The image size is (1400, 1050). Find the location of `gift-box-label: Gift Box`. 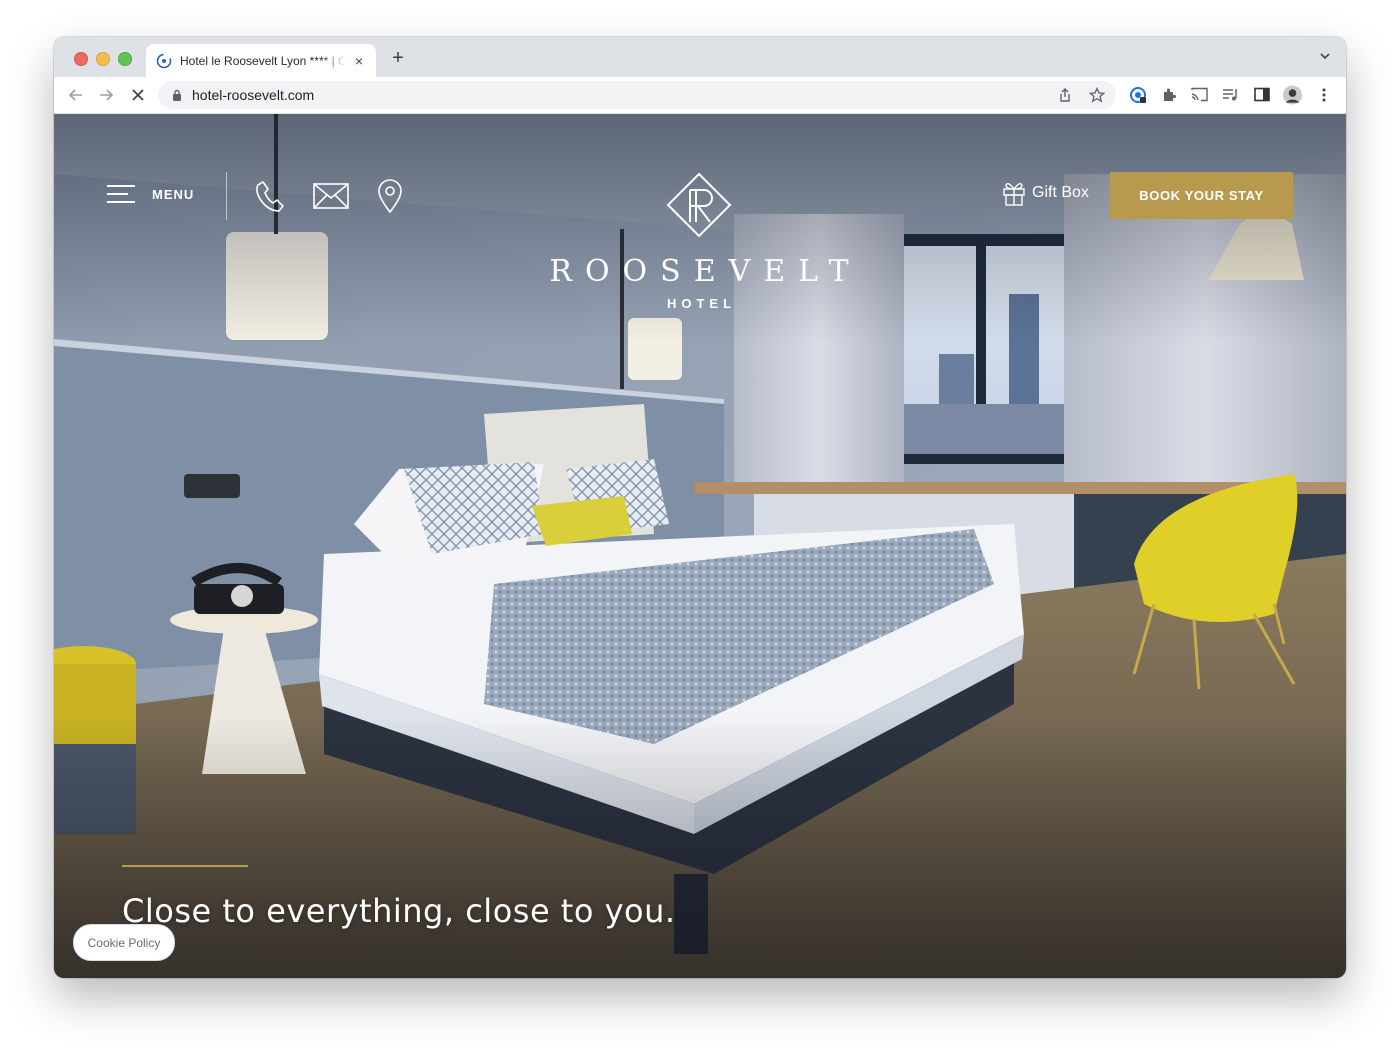

gift-box-label: Gift Box is located at coordinates (1060, 192).